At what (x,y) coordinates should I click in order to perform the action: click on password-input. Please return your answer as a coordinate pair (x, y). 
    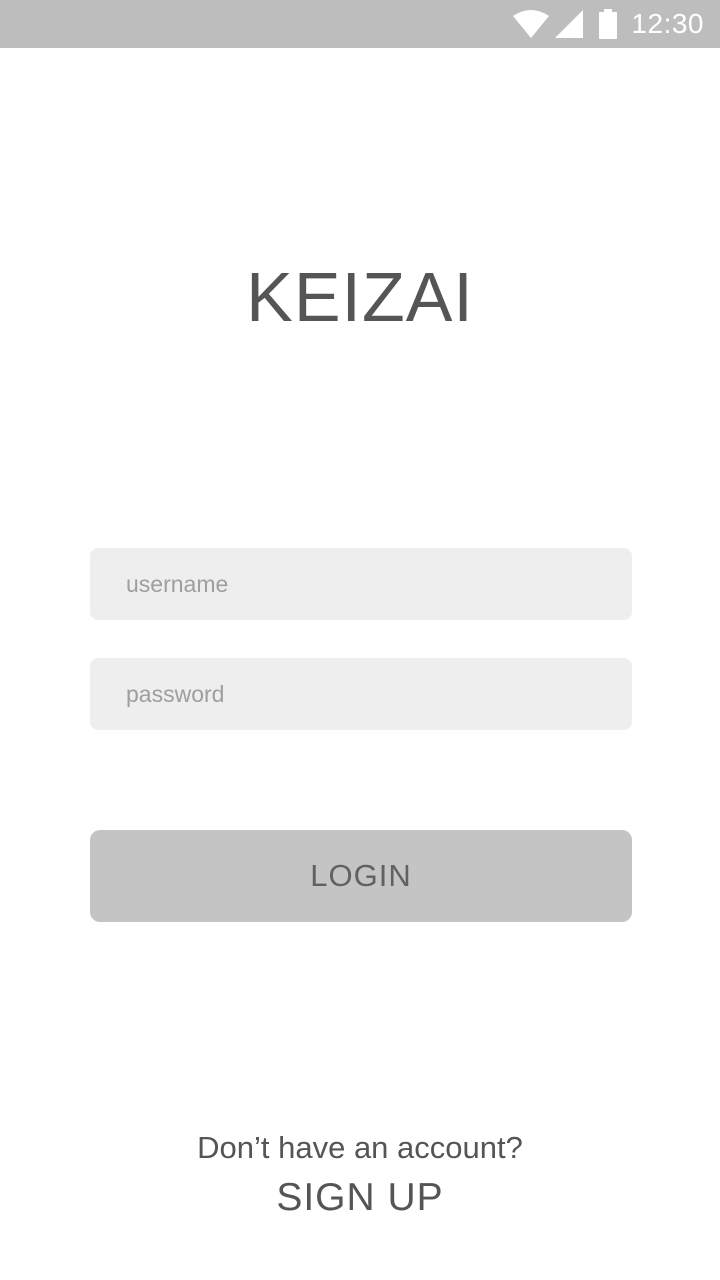
    Looking at the image, I should click on (361, 694).